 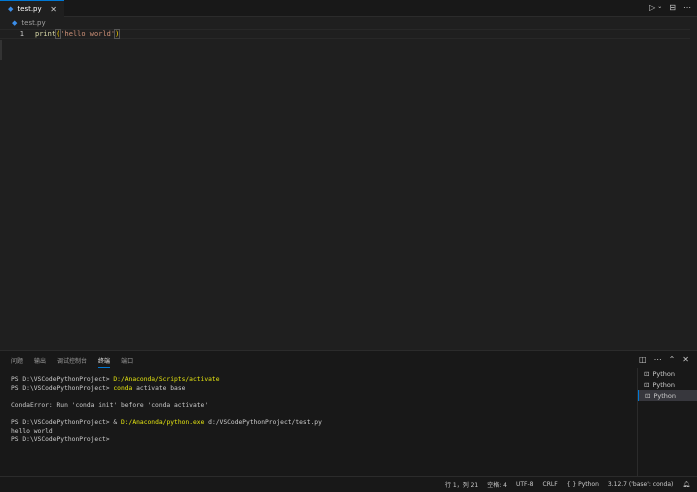 What do you see at coordinates (672, 359) in the screenshot?
I see `maximize-icon: ⌃` at bounding box center [672, 359].